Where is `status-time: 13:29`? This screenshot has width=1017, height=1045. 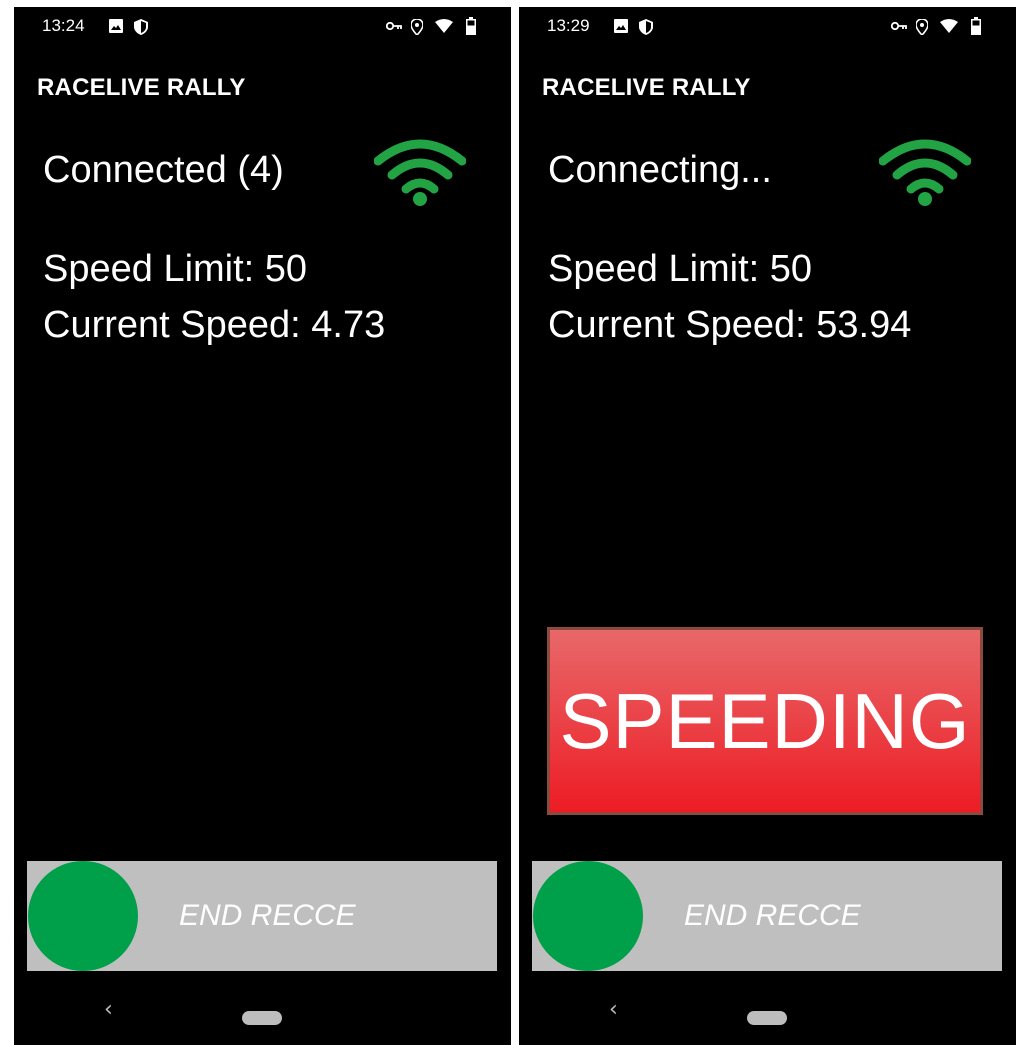 status-time: 13:29 is located at coordinates (568, 25).